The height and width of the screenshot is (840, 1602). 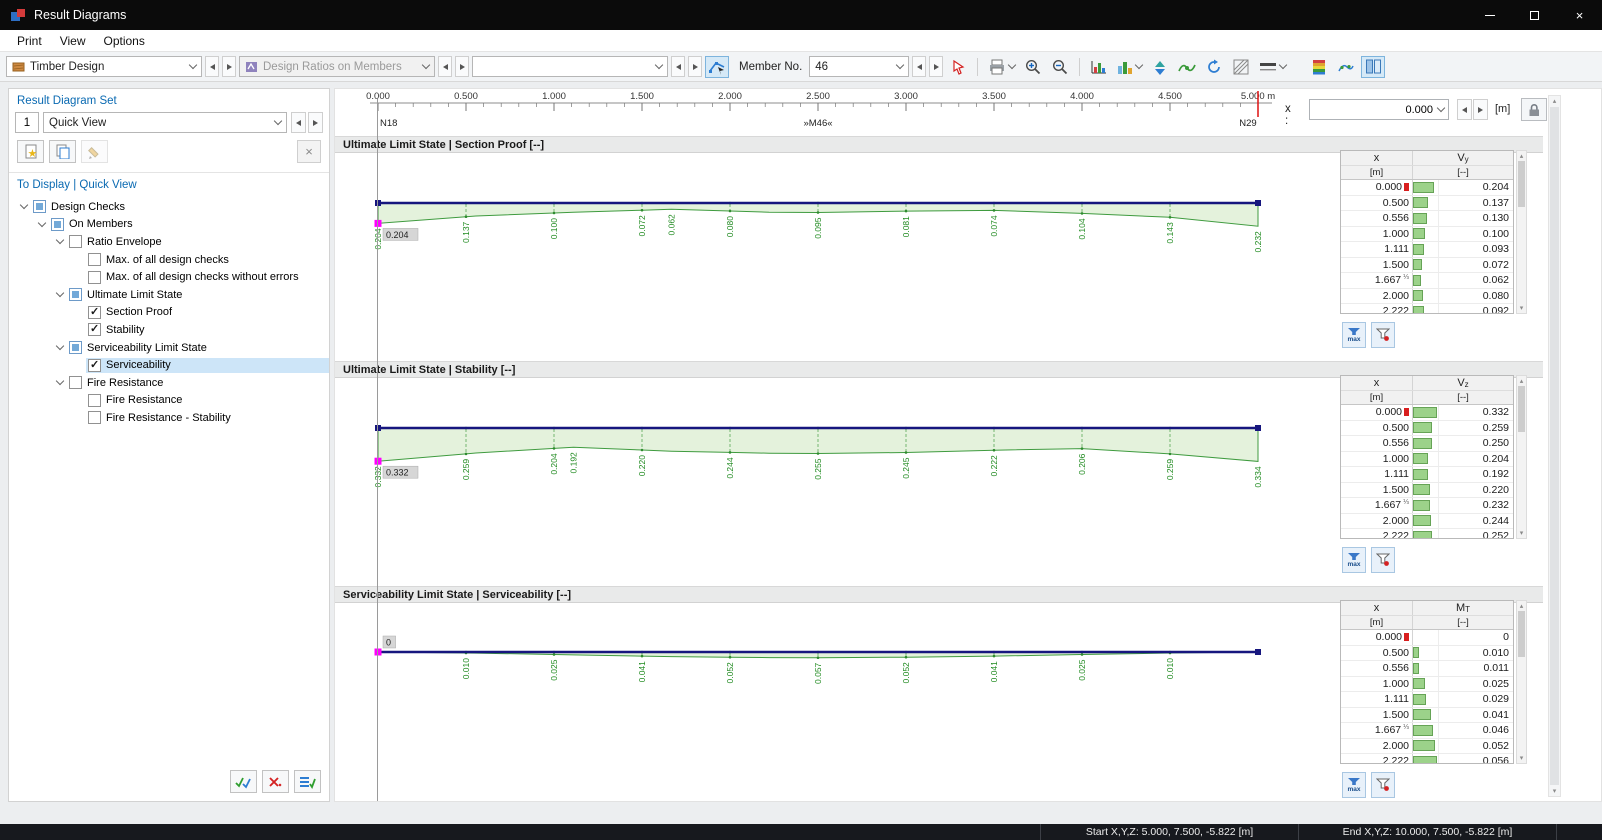 I want to click on module-combo: Timber Design, so click(x=104, y=66).